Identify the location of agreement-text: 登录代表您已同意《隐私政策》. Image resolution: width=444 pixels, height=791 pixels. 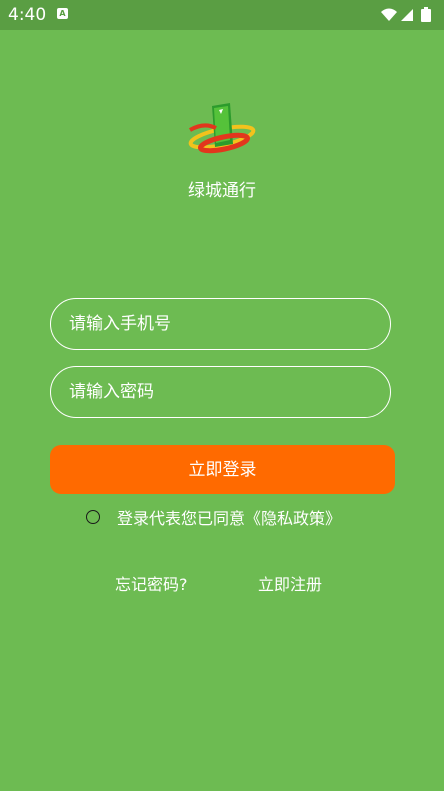
(229, 519).